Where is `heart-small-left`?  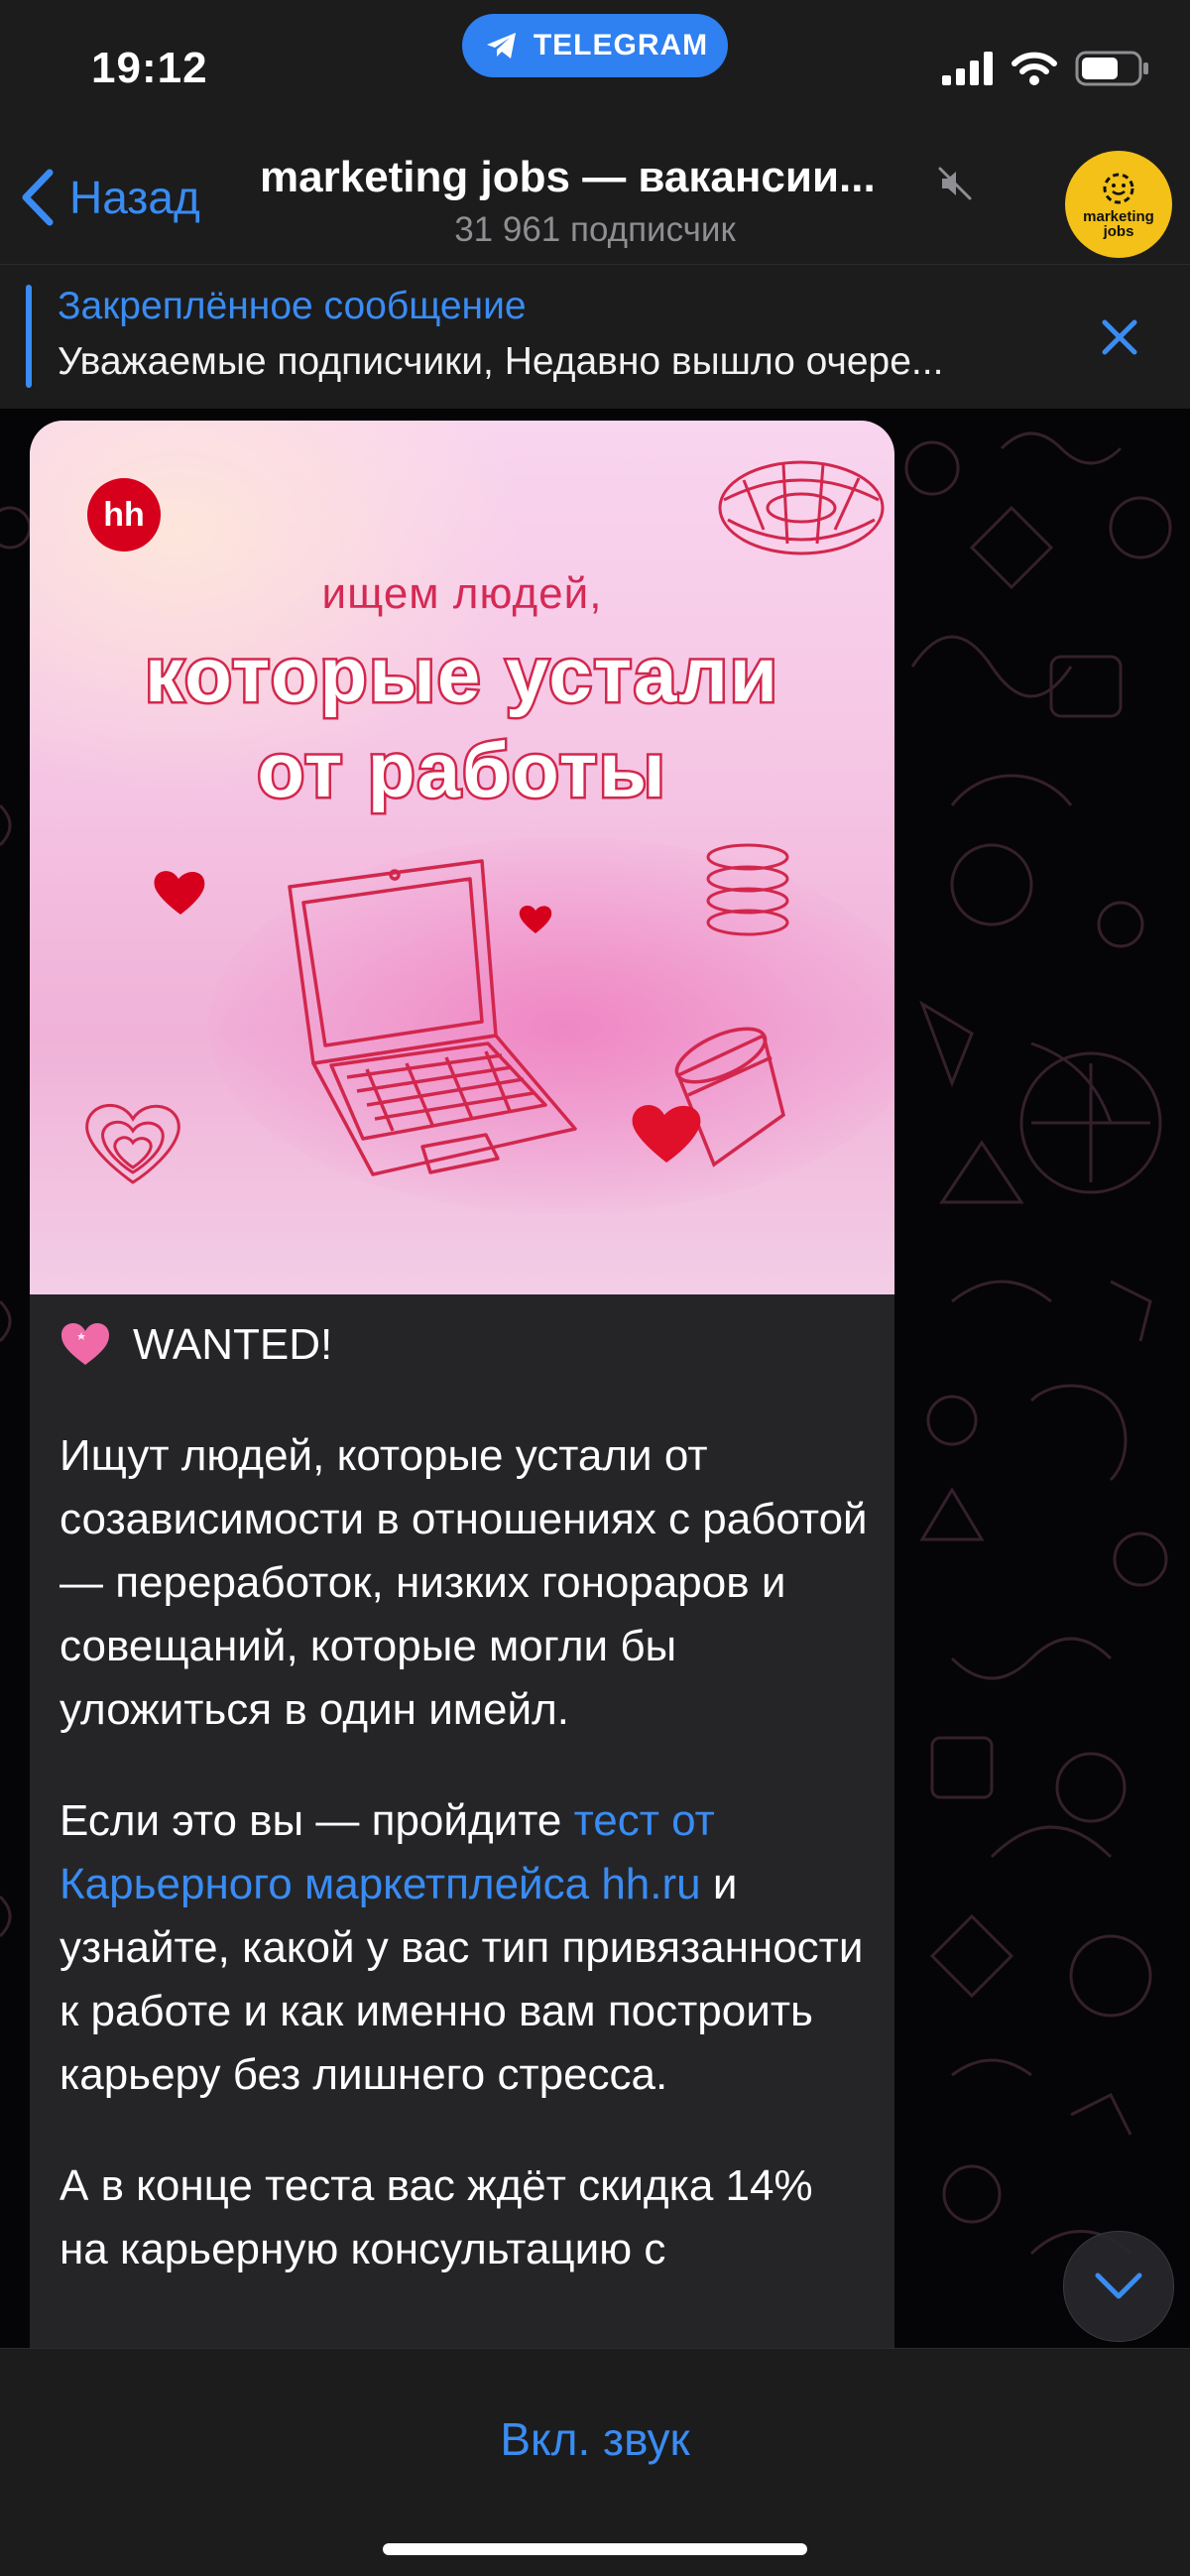
heart-small-left is located at coordinates (179, 893).